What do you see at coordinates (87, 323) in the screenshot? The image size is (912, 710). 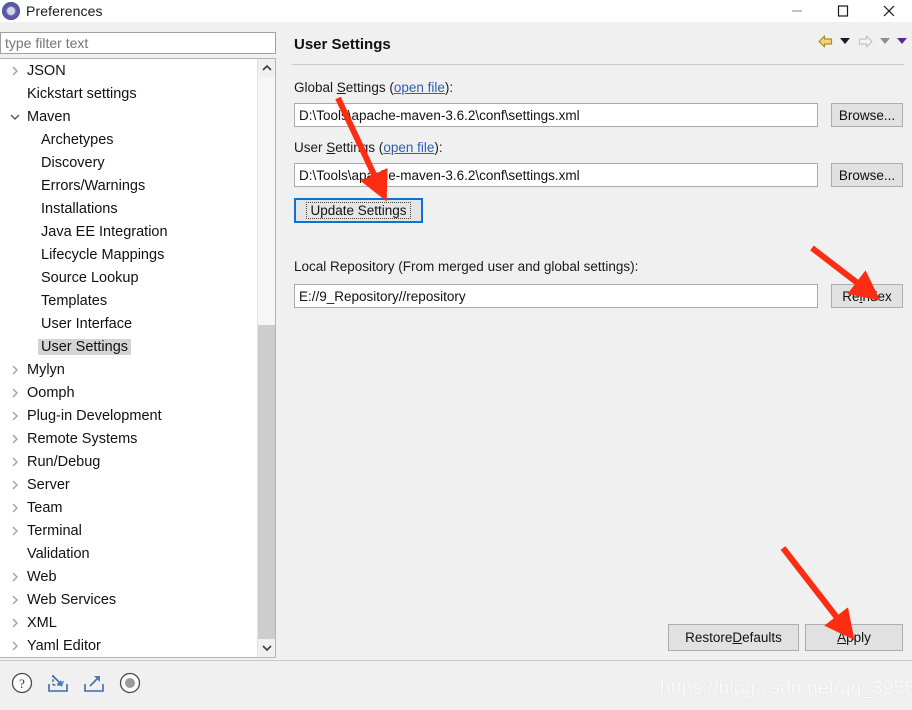 I see `sidebar-item-label: User Interface` at bounding box center [87, 323].